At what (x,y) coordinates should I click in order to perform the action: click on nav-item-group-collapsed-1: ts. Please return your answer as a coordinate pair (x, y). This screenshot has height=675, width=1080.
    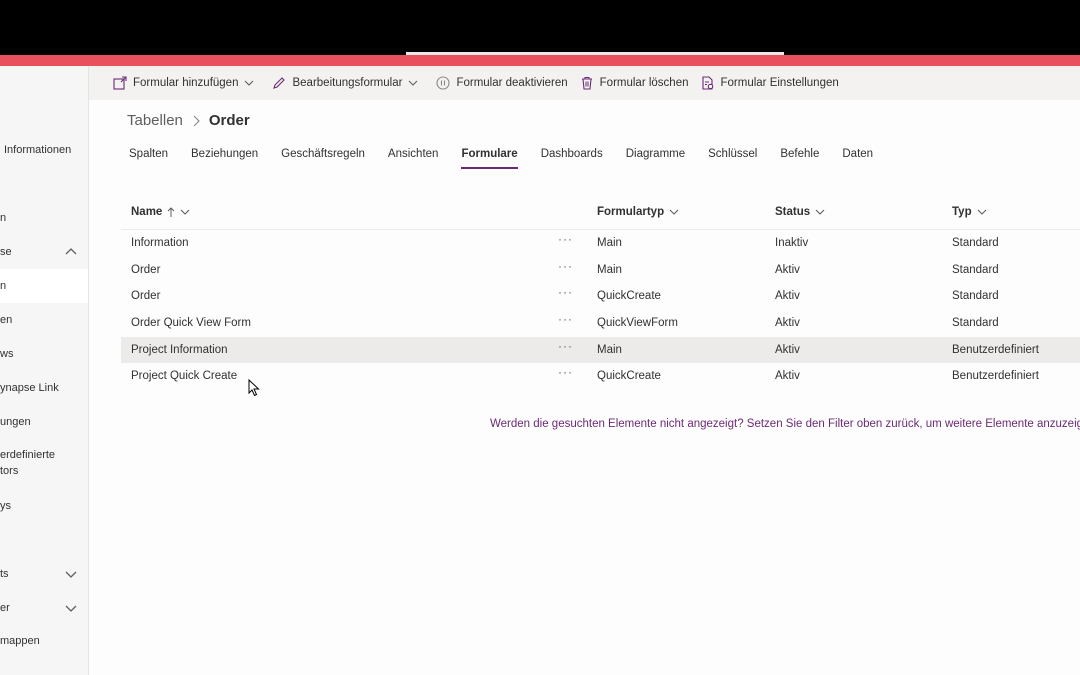
    Looking at the image, I should click on (44, 574).